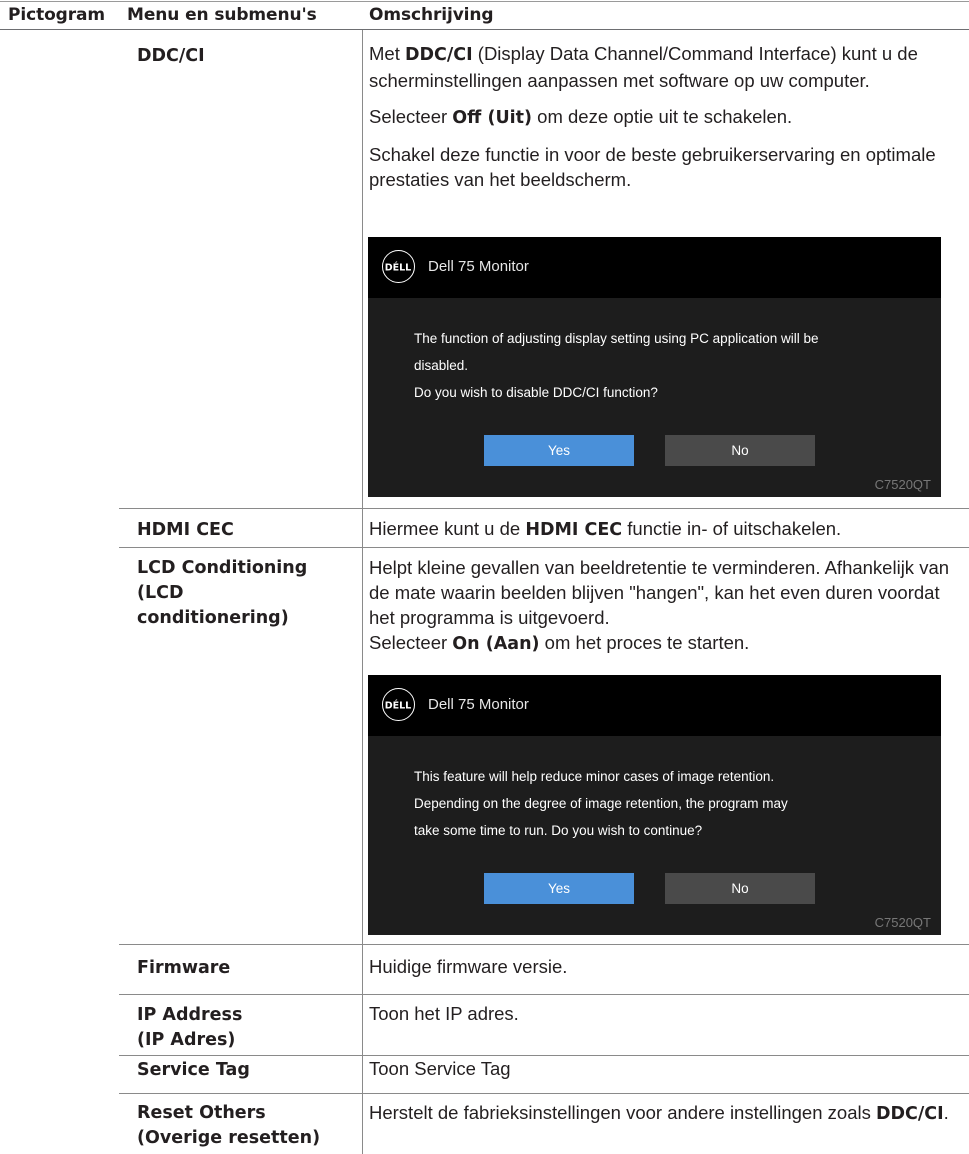 Image resolution: width=969 pixels, height=1154 pixels. What do you see at coordinates (468, 966) in the screenshot?
I see `desc-firmware: Huidige firmware versie.` at bounding box center [468, 966].